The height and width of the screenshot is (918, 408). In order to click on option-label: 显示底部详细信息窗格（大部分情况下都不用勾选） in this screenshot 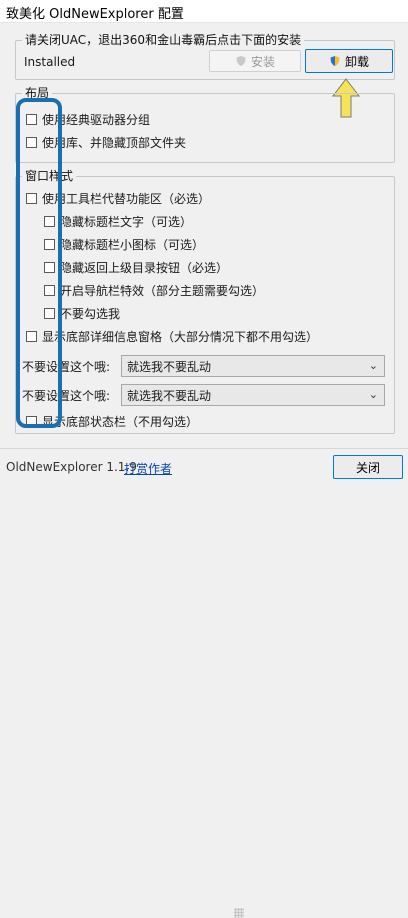, I will do `click(180, 336)`.